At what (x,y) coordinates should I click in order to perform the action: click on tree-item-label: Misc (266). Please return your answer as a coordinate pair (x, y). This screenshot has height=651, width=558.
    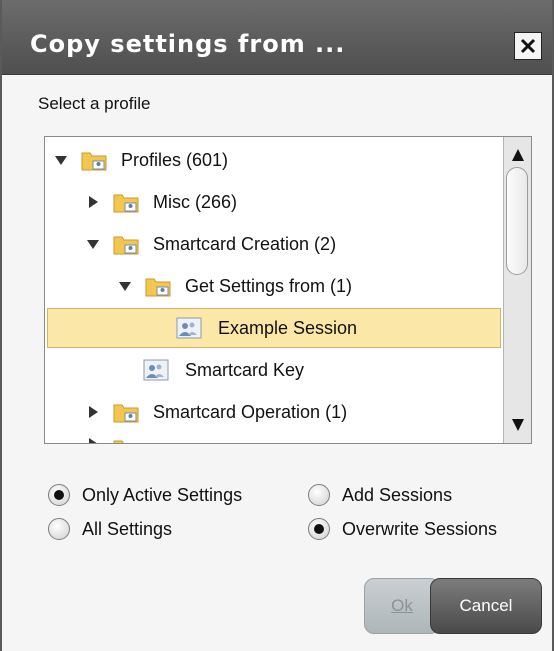
    Looking at the image, I should click on (195, 201).